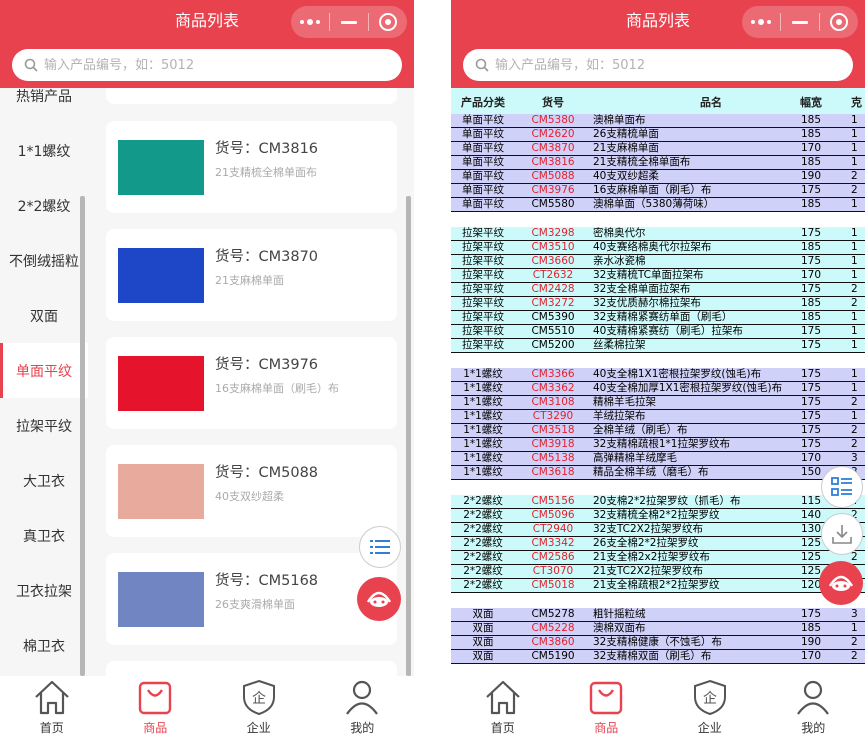  I want to click on product-card: 货号：CM3816 21支精梳全棉单面布, so click(251, 167).